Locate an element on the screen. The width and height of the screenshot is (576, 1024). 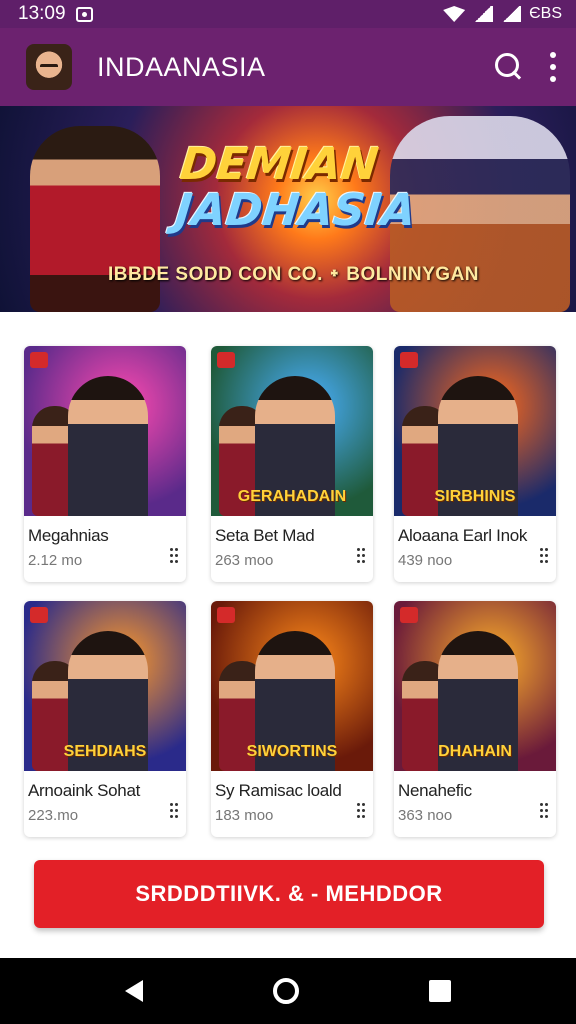
thumbnail-hero-figure is located at coordinates (108, 446).